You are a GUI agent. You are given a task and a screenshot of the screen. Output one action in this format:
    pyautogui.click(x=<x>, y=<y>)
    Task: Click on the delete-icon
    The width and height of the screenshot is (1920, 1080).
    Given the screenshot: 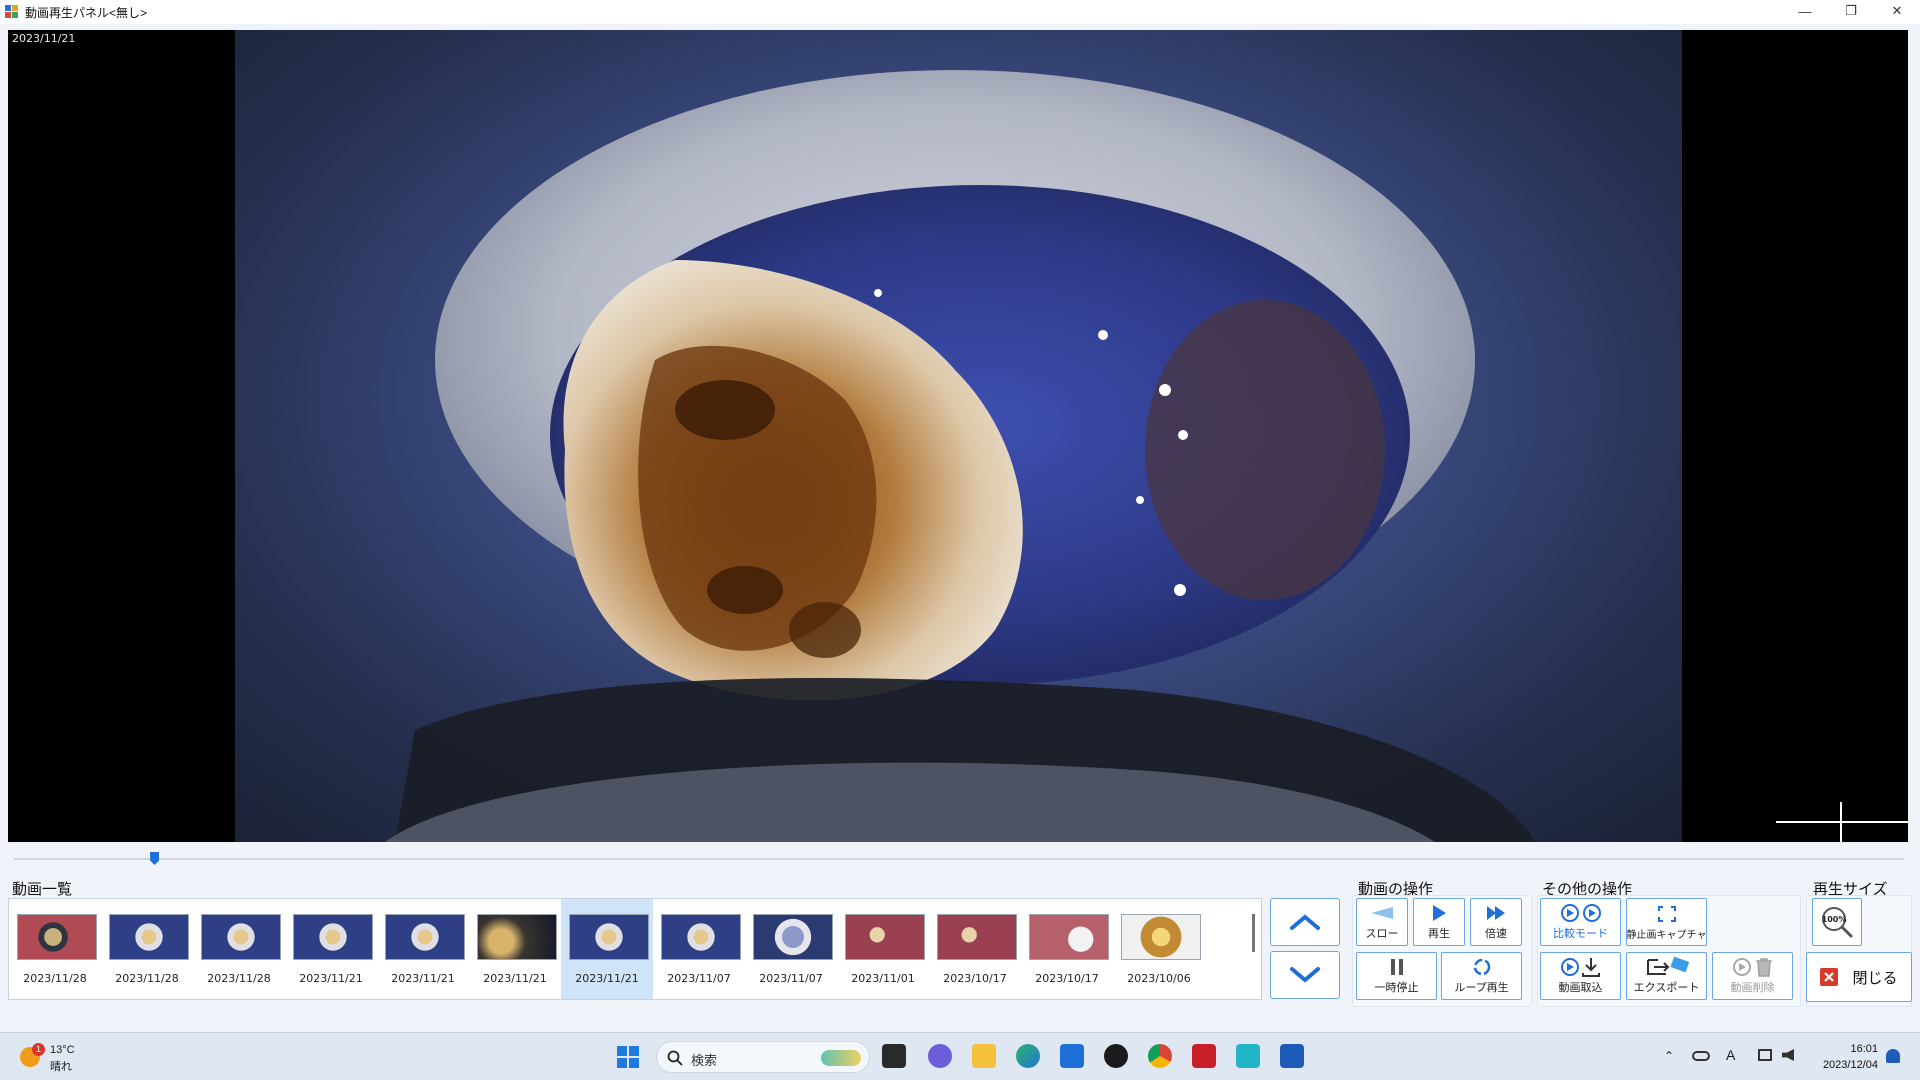 What is the action you would take?
    pyautogui.click(x=1752, y=967)
    